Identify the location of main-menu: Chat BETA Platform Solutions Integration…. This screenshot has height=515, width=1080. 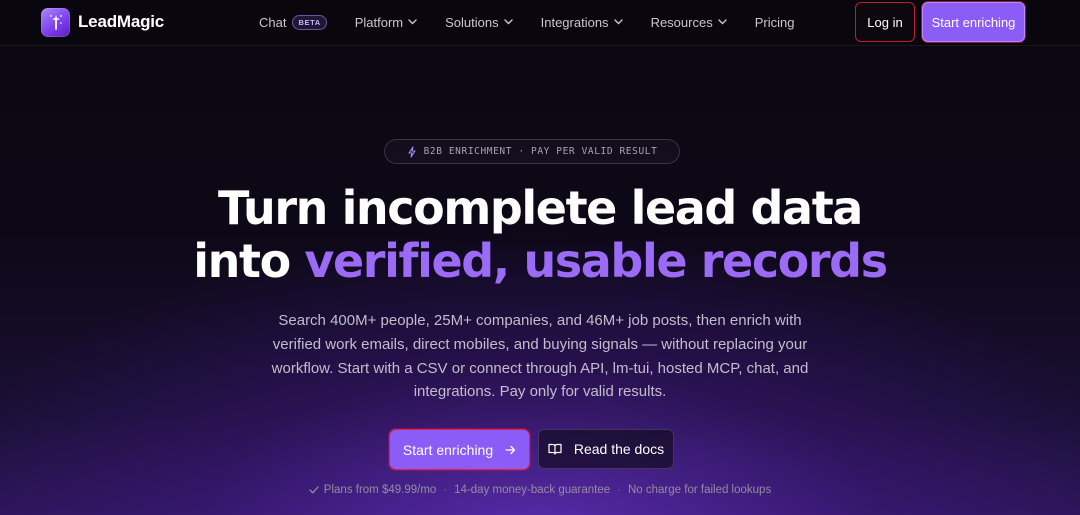
(540, 22).